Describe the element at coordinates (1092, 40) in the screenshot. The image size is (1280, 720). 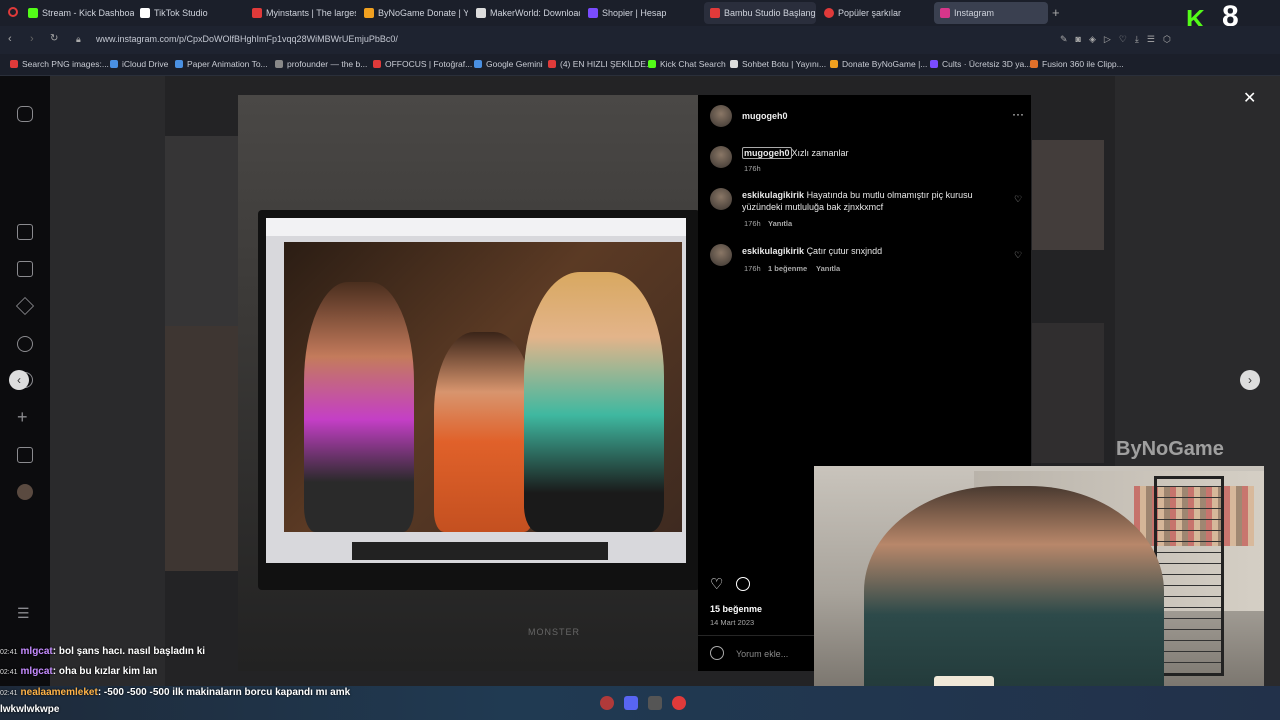
I see `shield-icon: ◈` at that location.